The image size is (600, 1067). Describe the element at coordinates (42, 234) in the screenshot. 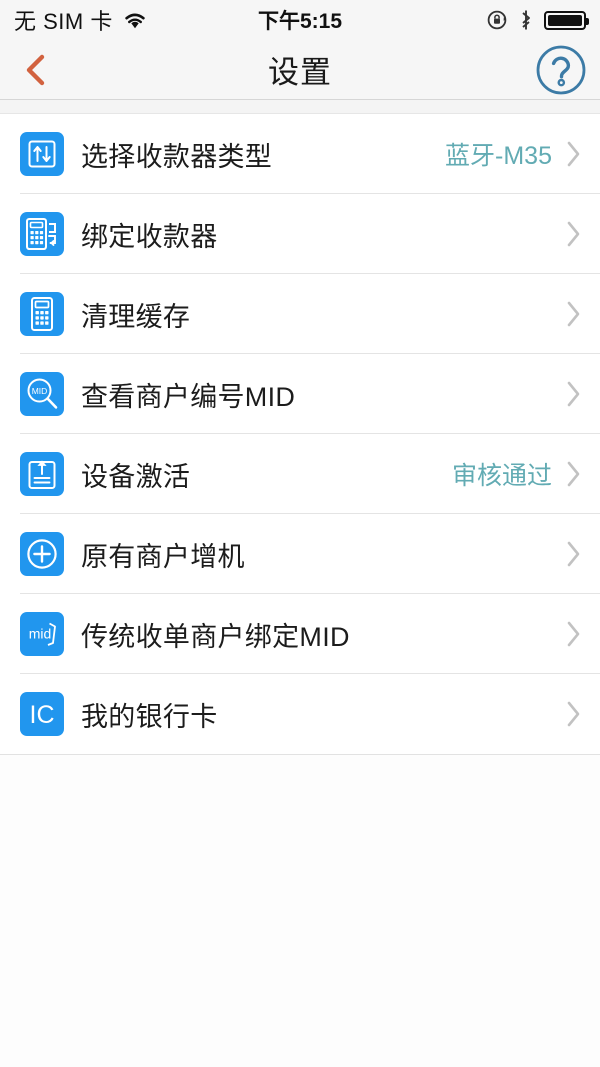

I see `pos-terminal-sync-icon` at that location.